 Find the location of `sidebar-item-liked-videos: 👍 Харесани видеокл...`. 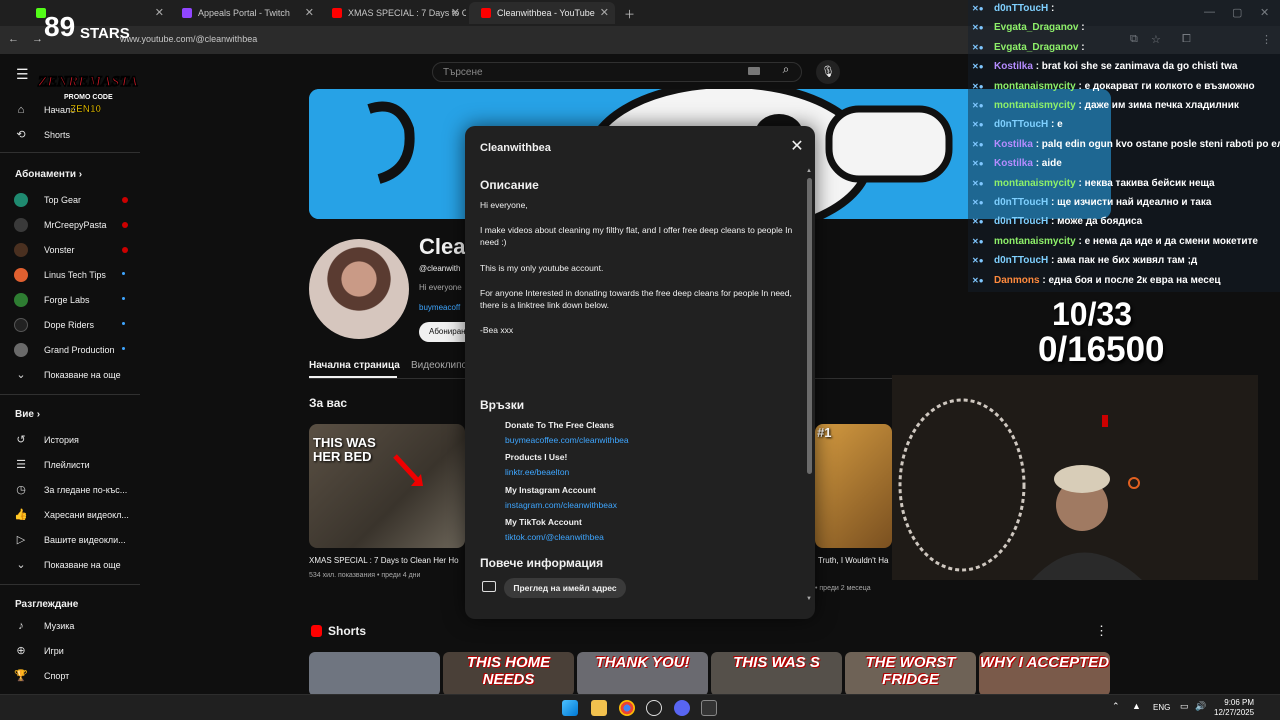

sidebar-item-liked-videos: 👍 Харесани видеокл... is located at coordinates (71, 515).